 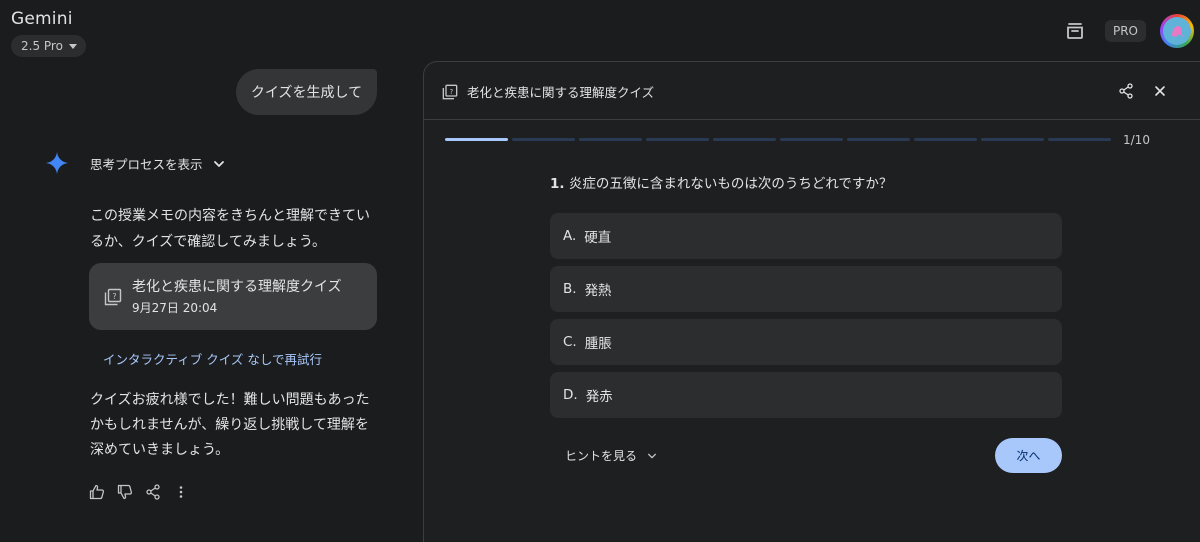 I want to click on option-letter: D., so click(x=570, y=395).